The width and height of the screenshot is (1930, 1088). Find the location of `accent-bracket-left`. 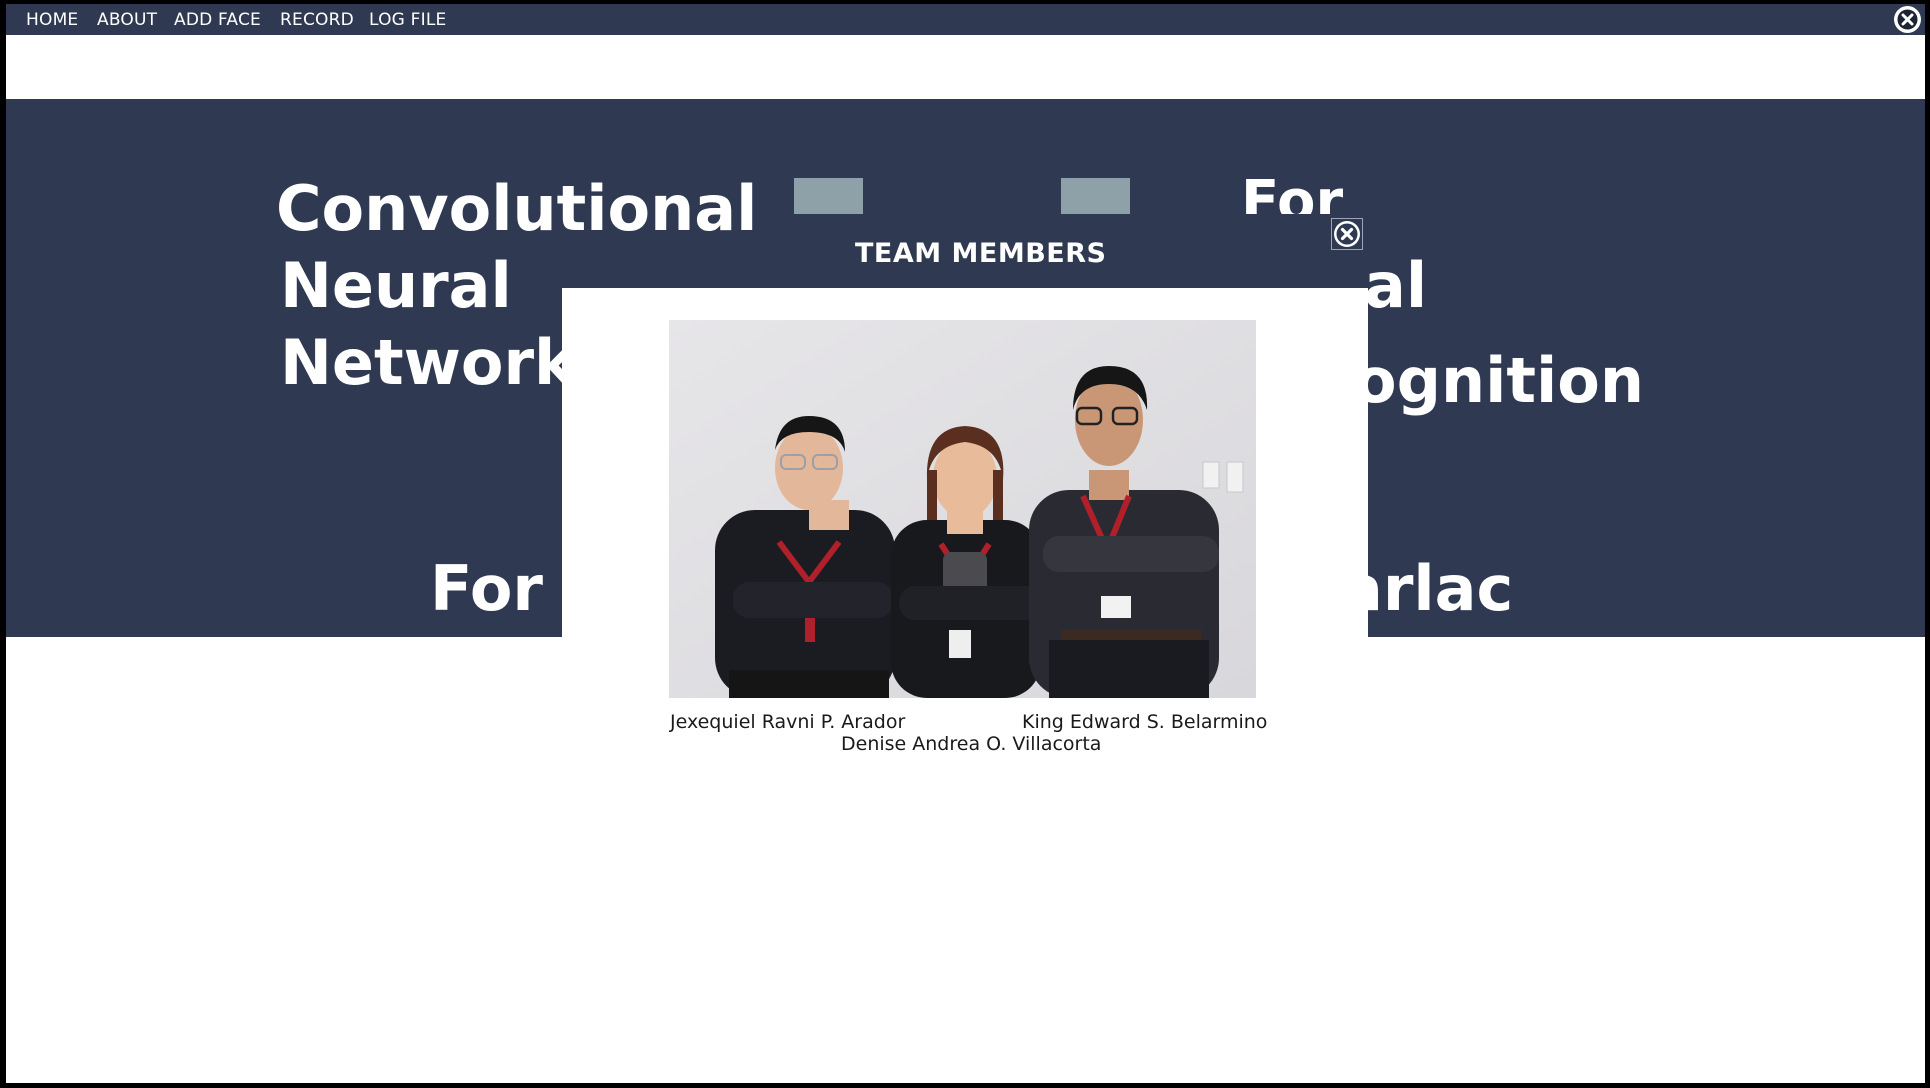

accent-bracket-left is located at coordinates (828, 196).